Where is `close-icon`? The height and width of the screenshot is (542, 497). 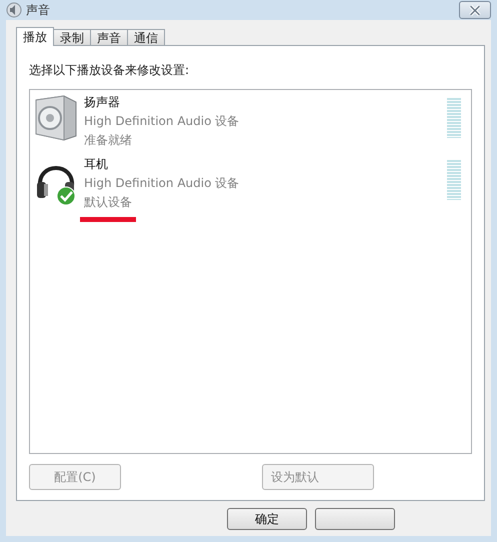 close-icon is located at coordinates (475, 10).